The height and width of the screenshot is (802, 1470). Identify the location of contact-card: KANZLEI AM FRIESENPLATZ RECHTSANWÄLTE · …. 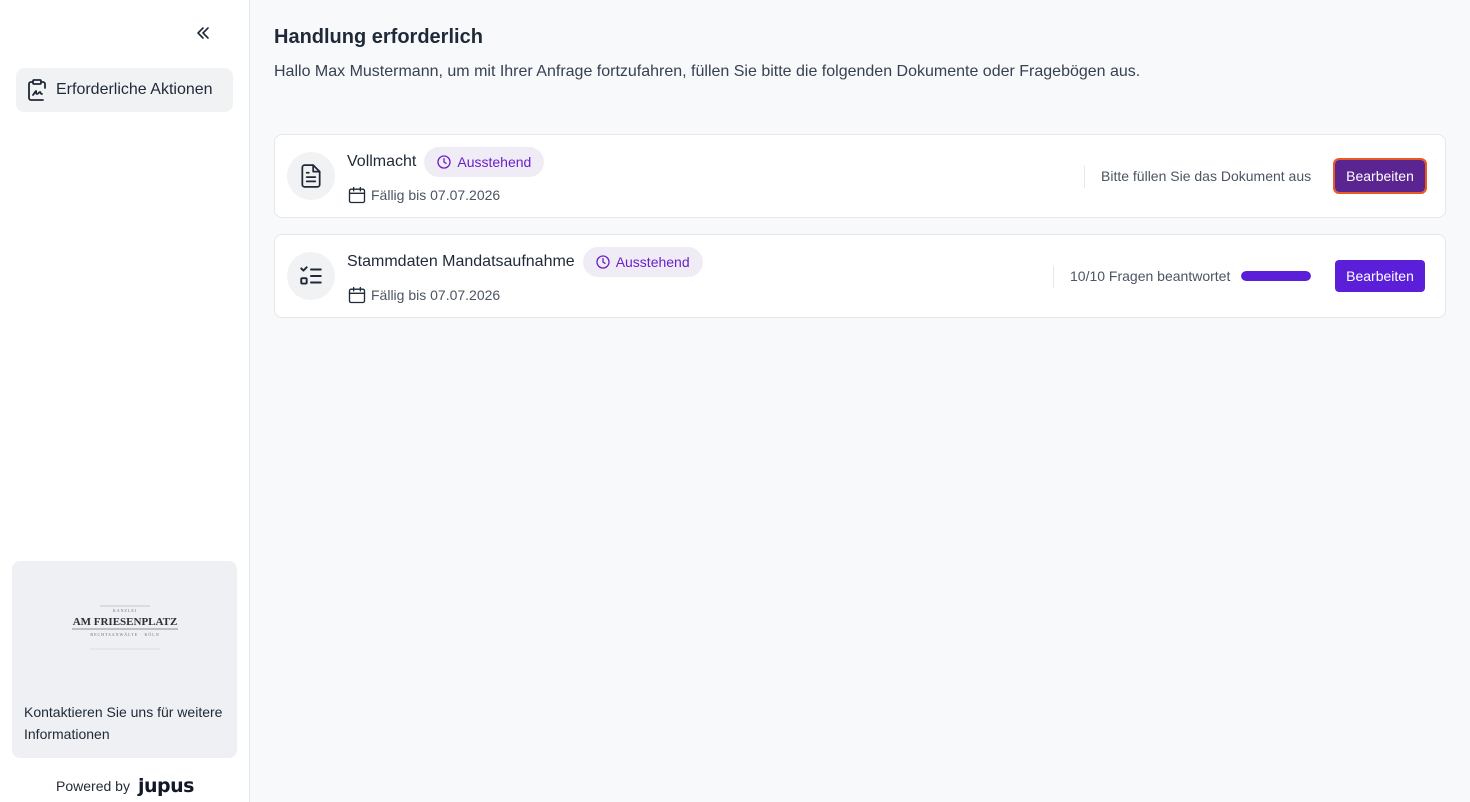
(124, 659).